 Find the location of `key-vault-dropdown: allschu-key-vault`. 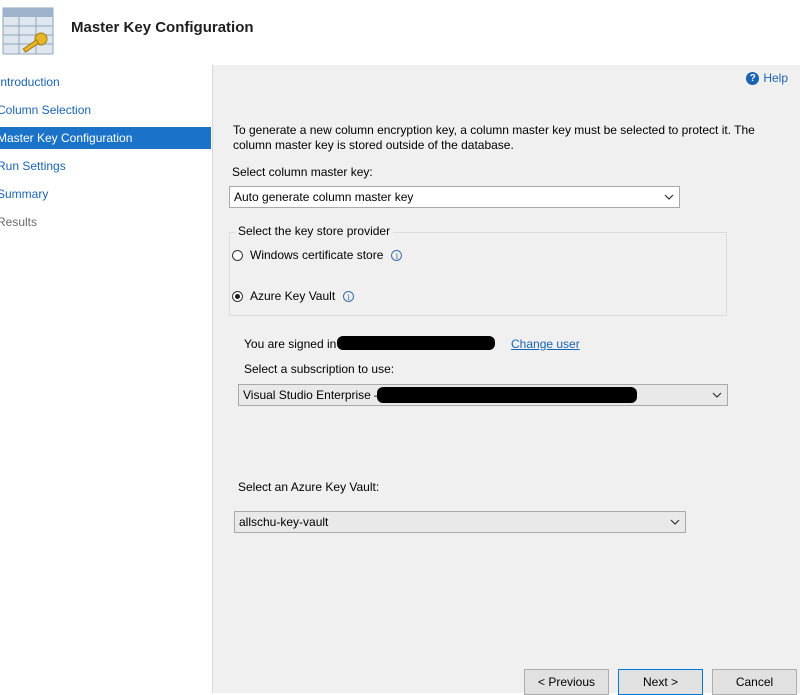

key-vault-dropdown: allschu-key-vault is located at coordinates (460, 522).